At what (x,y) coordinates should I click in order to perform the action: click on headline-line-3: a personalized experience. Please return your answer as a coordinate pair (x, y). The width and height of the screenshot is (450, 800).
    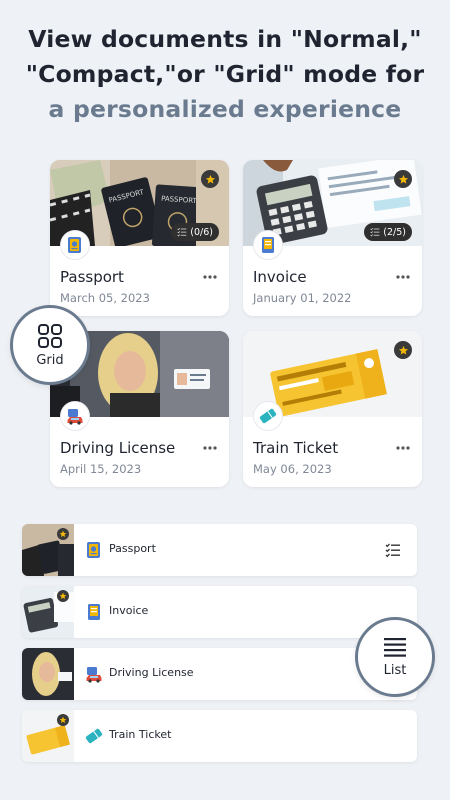
    Looking at the image, I should click on (225, 109).